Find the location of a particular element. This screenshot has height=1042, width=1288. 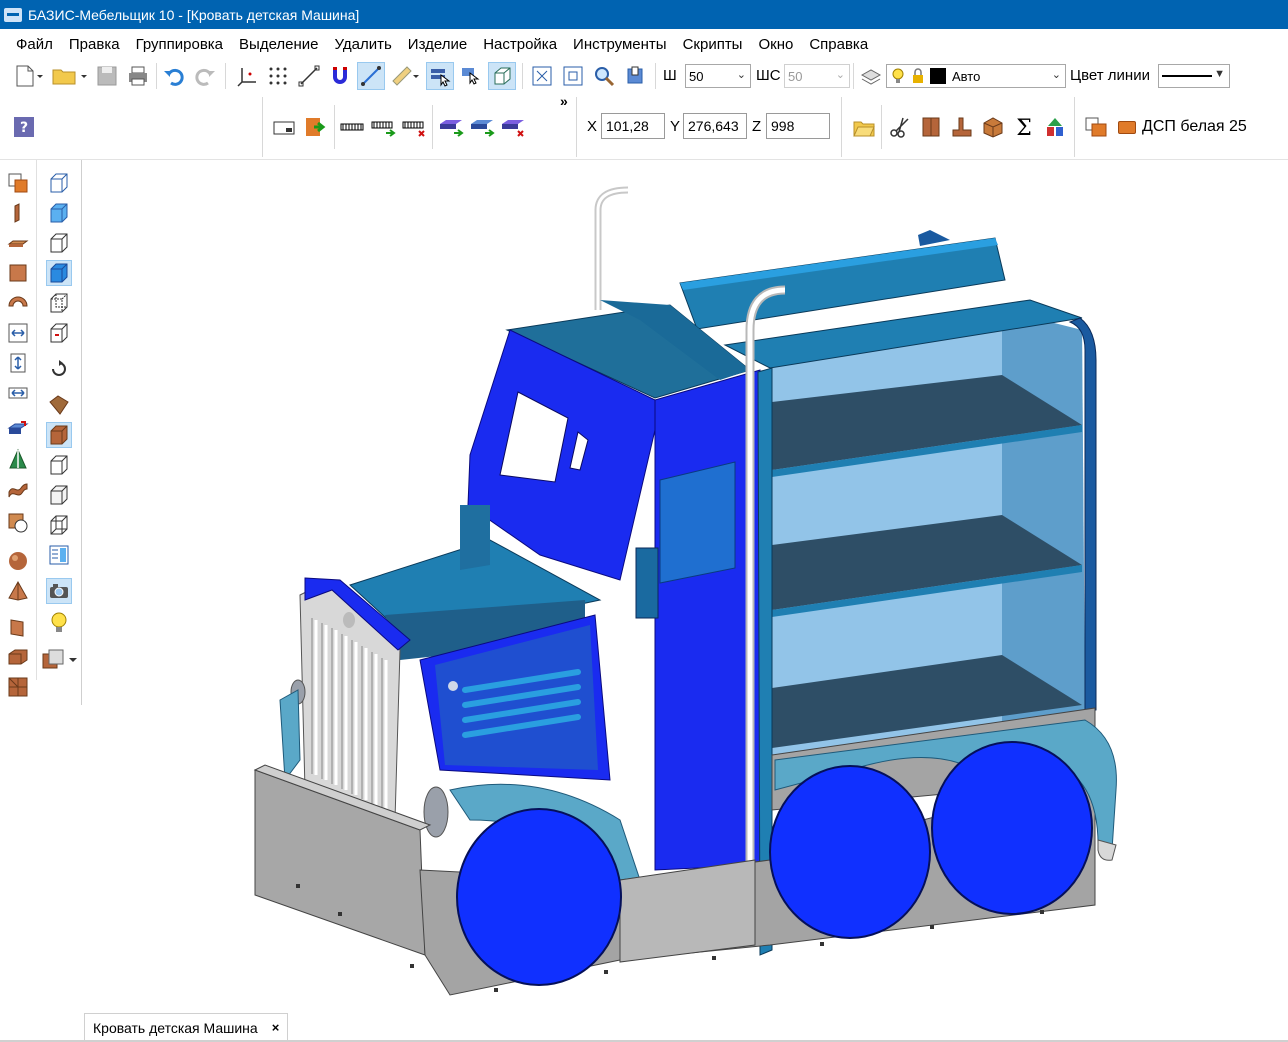

line-style-combo: Авто ⌄ is located at coordinates (976, 76).